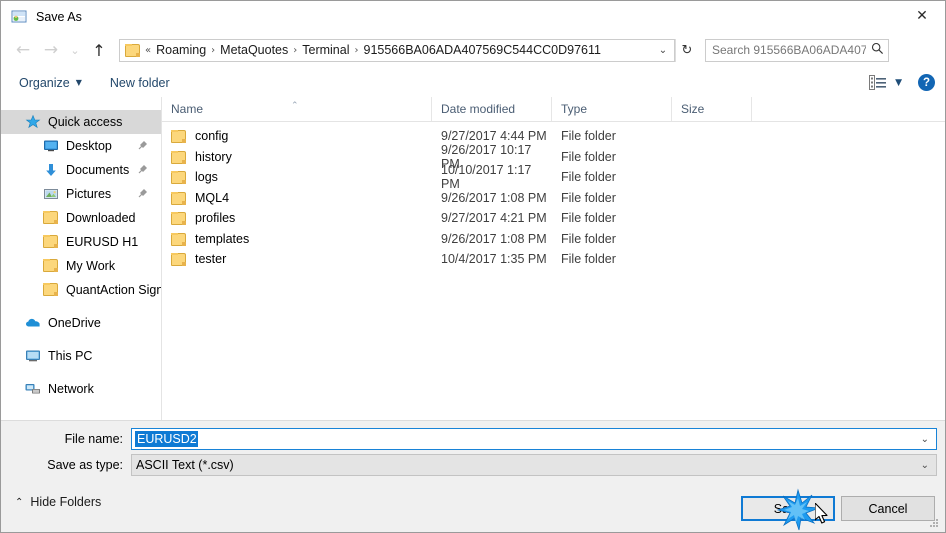  Describe the element at coordinates (553, 157) in the screenshot. I see `table-row: history 9/26/2017 10:17 PM File folder` at that location.